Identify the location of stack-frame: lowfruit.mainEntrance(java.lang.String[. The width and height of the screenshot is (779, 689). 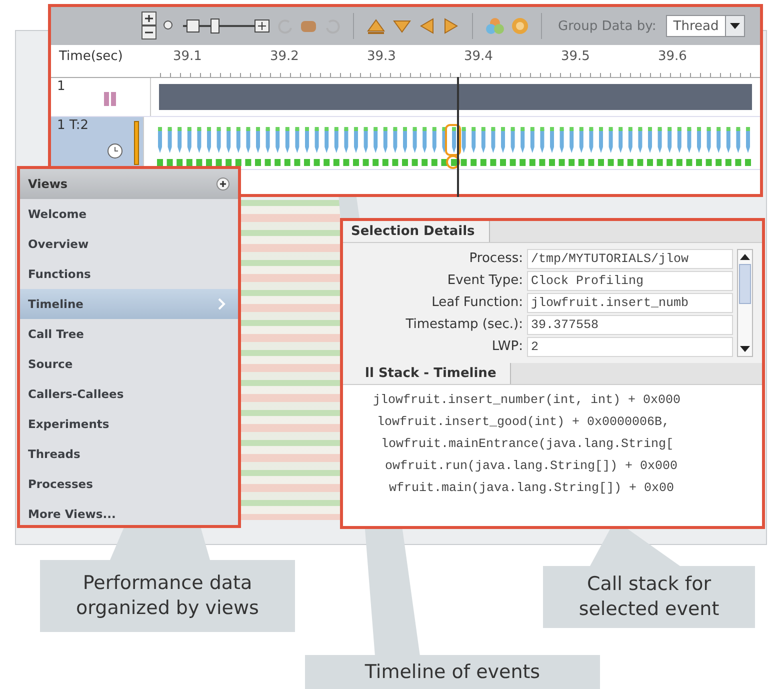
(552, 444).